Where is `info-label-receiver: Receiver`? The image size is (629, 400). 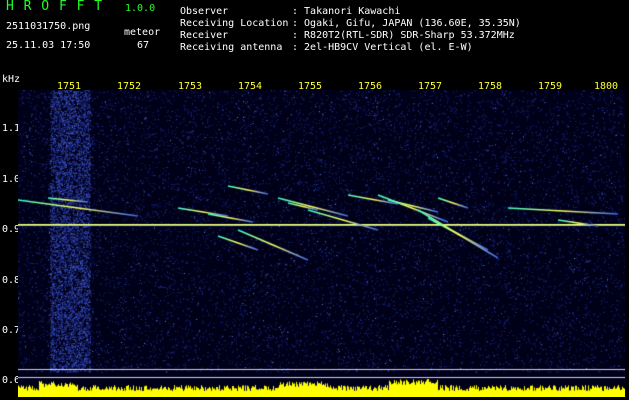 info-label-receiver: Receiver is located at coordinates (204, 35).